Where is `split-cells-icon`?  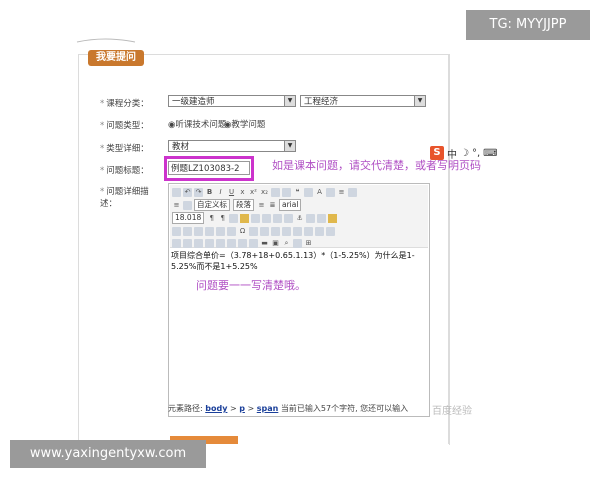 split-cells-icon is located at coordinates (330, 231).